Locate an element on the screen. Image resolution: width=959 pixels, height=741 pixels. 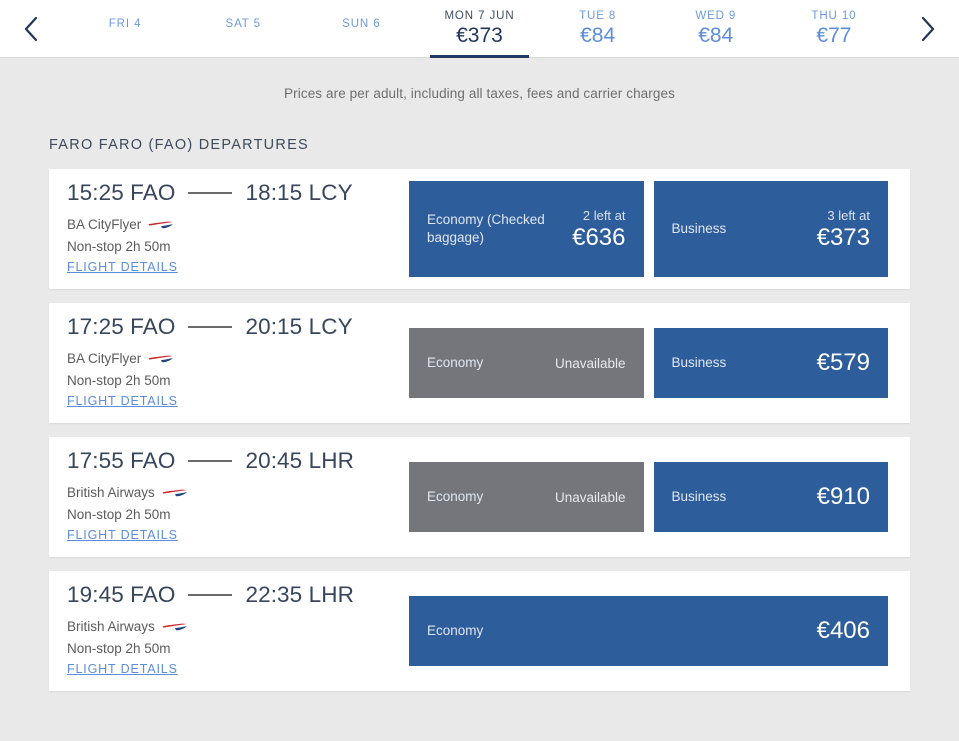
fare-price: €579 is located at coordinates (843, 363).